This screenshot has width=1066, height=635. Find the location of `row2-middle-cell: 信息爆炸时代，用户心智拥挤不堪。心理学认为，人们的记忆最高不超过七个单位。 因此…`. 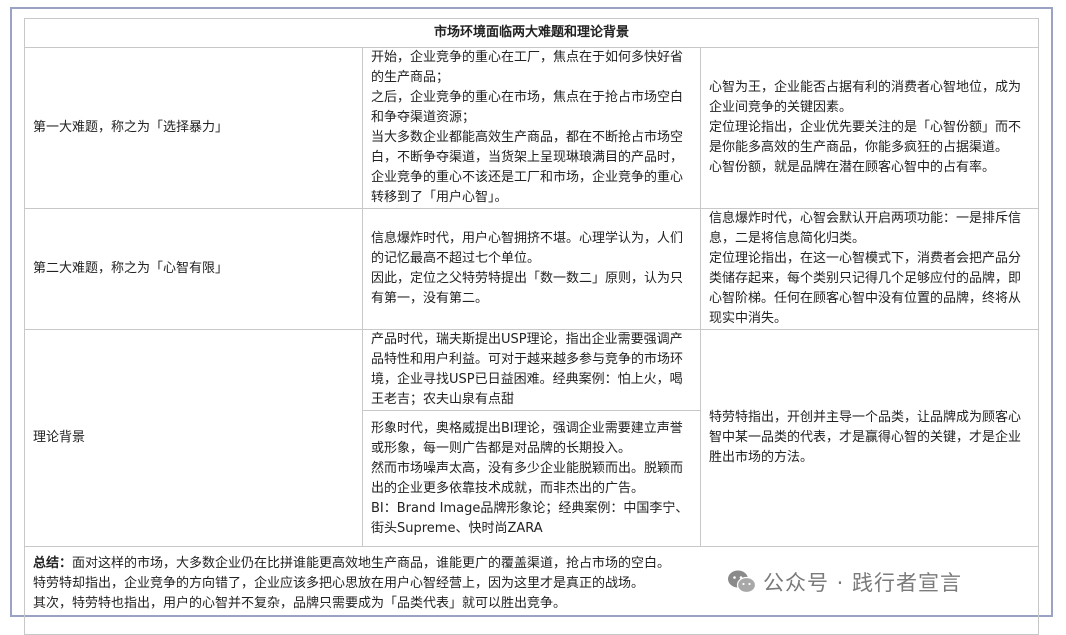

row2-middle-cell: 信息爆炸时代，用户心智拥挤不堪。心理学认为，人们的记忆最高不超过七个单位。 因此… is located at coordinates (531, 269).